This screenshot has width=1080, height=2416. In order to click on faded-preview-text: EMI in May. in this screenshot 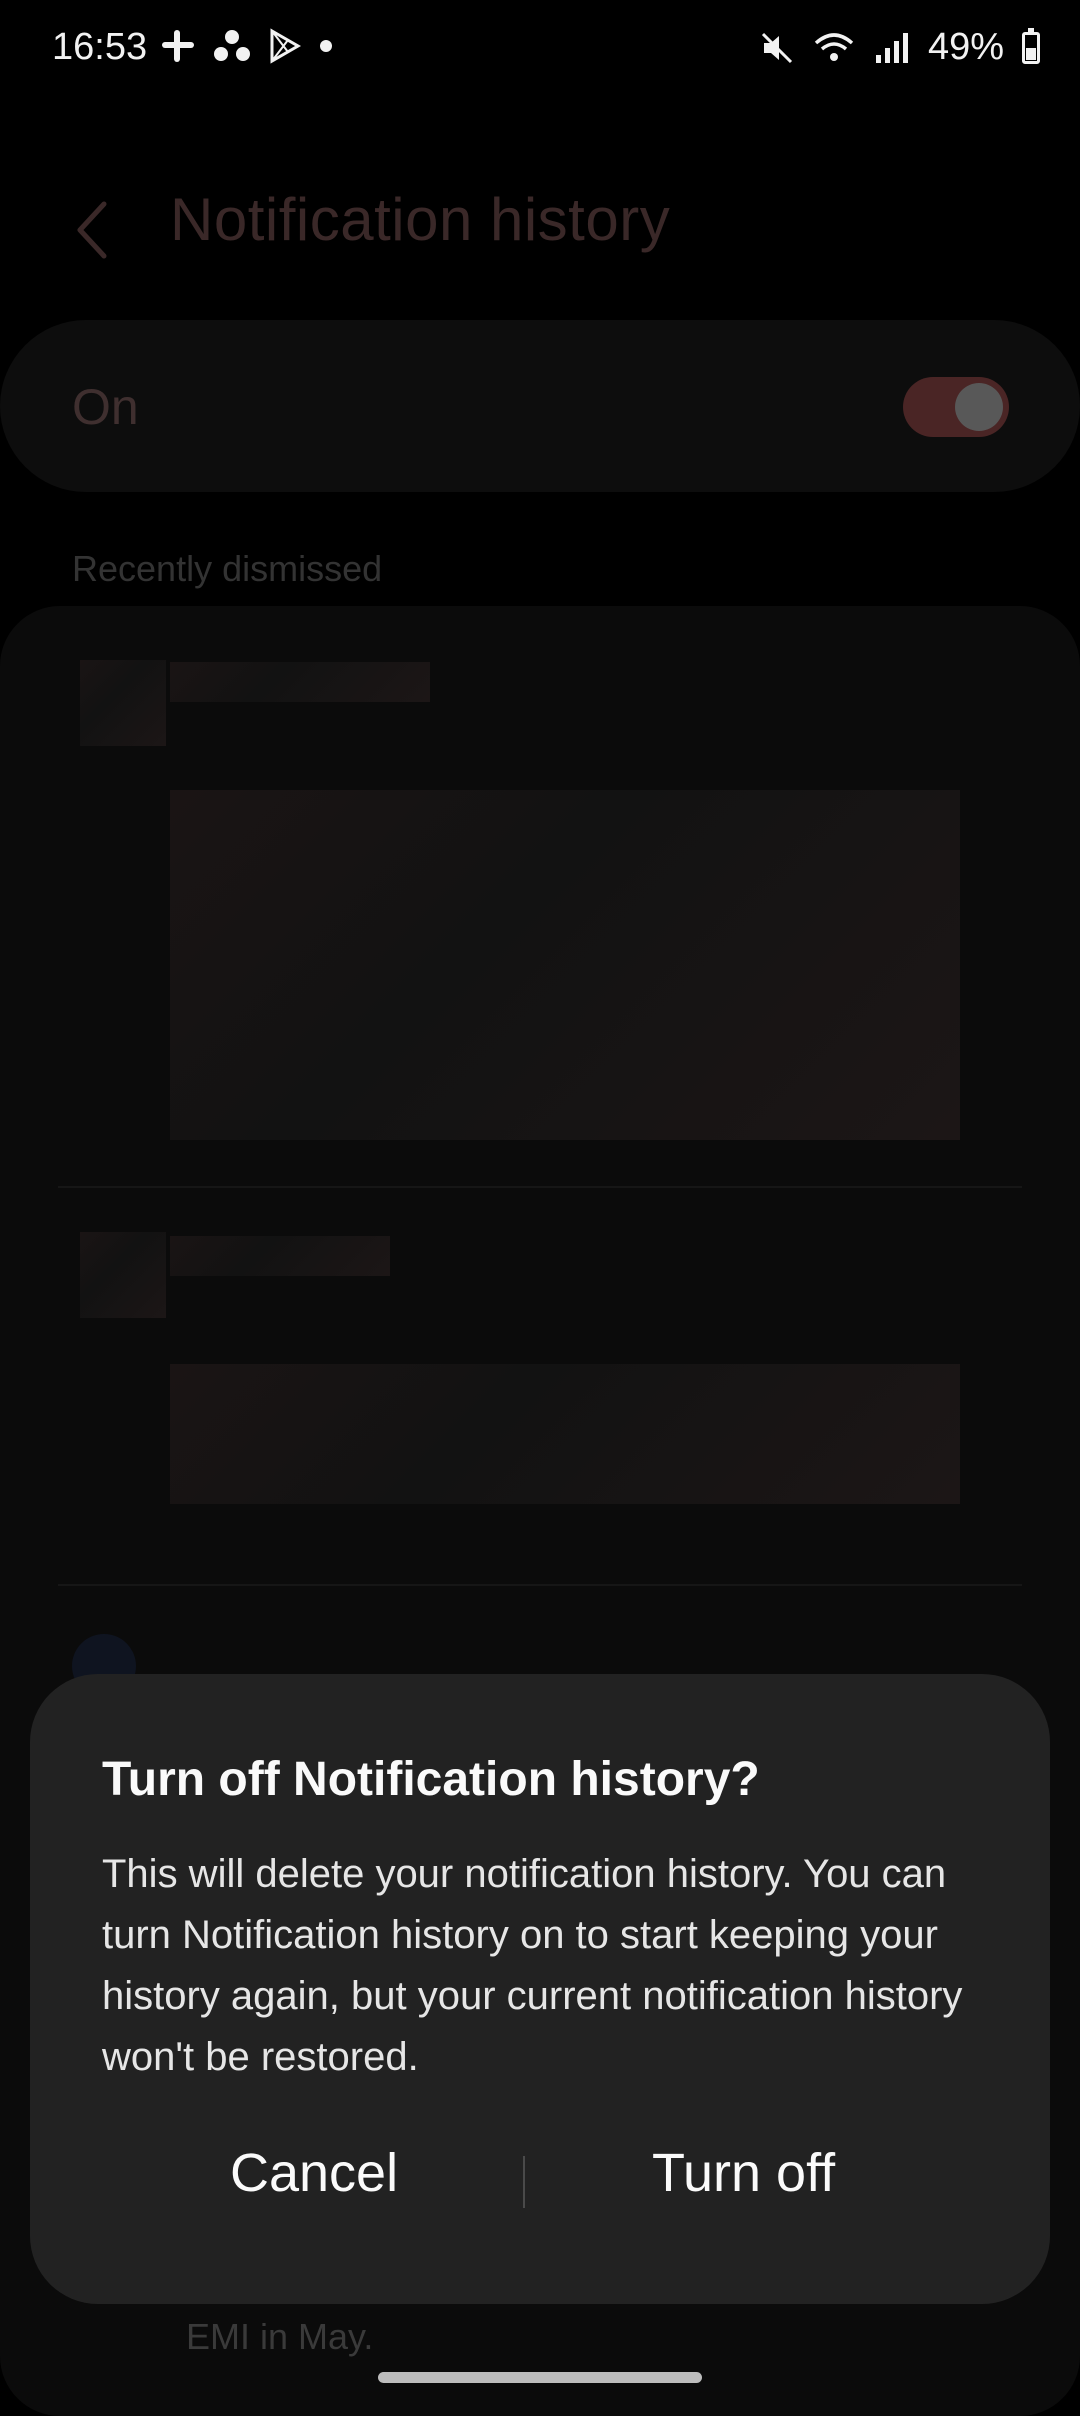, I will do `click(280, 2336)`.